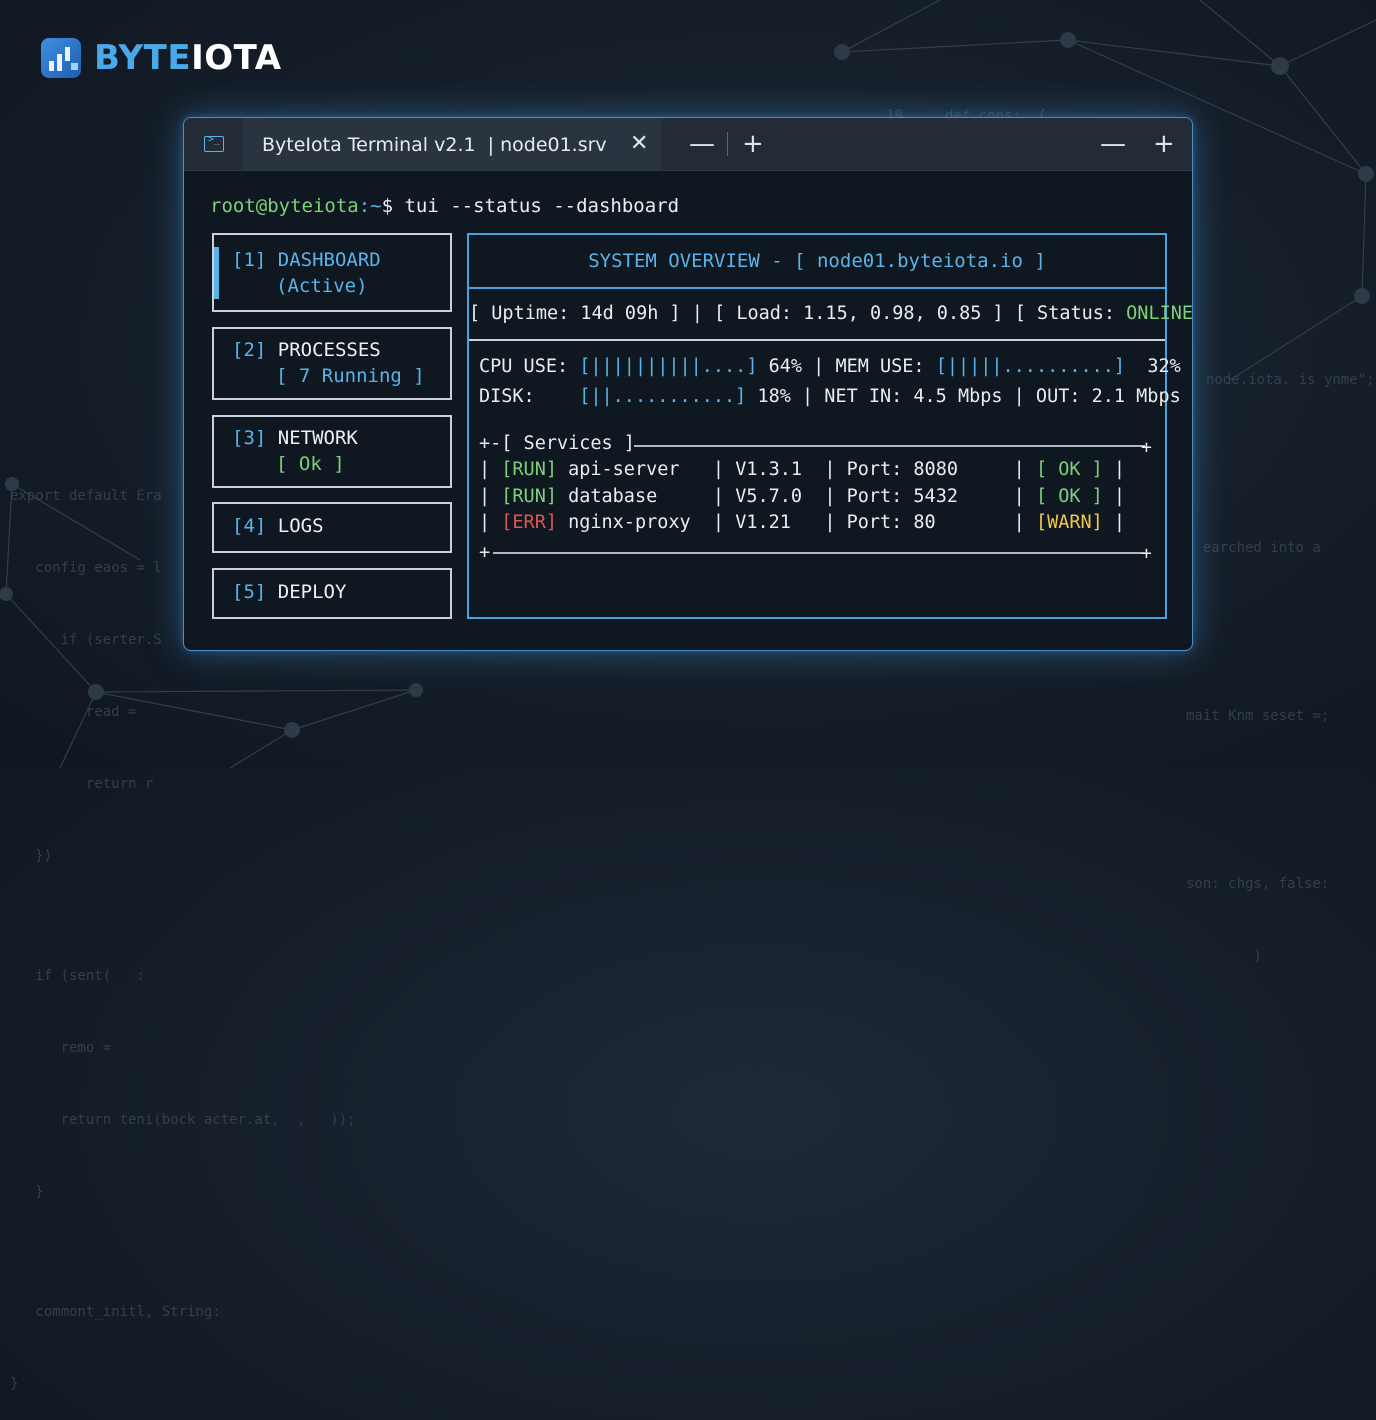 The image size is (1376, 1420). I want to click on tab-terminal: ByteIota Terminal v2.1 | node01.srv ✕, so click(452, 144).